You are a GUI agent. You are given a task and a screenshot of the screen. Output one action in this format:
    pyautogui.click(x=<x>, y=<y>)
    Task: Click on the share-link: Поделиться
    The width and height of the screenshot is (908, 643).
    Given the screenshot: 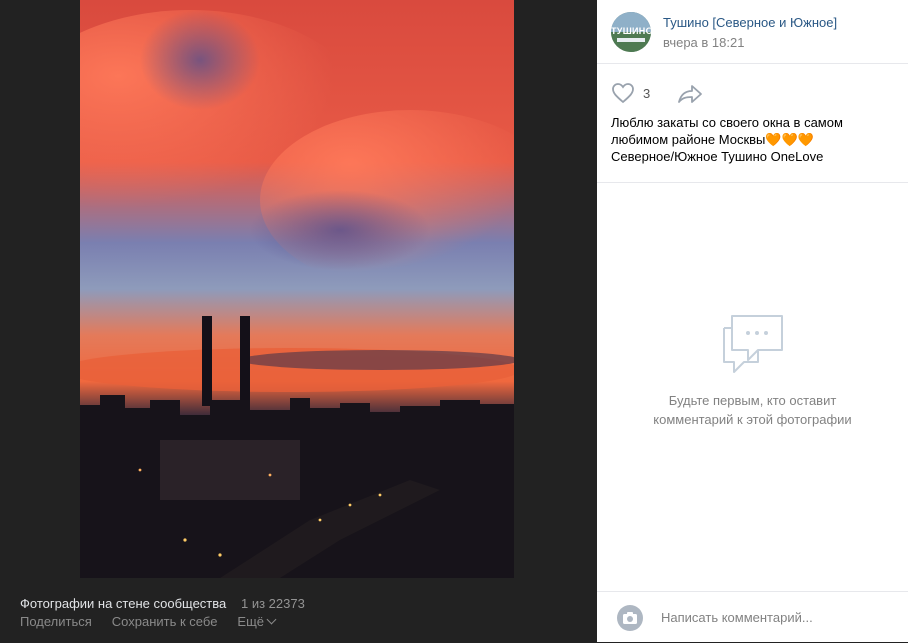 What is the action you would take?
    pyautogui.click(x=56, y=621)
    